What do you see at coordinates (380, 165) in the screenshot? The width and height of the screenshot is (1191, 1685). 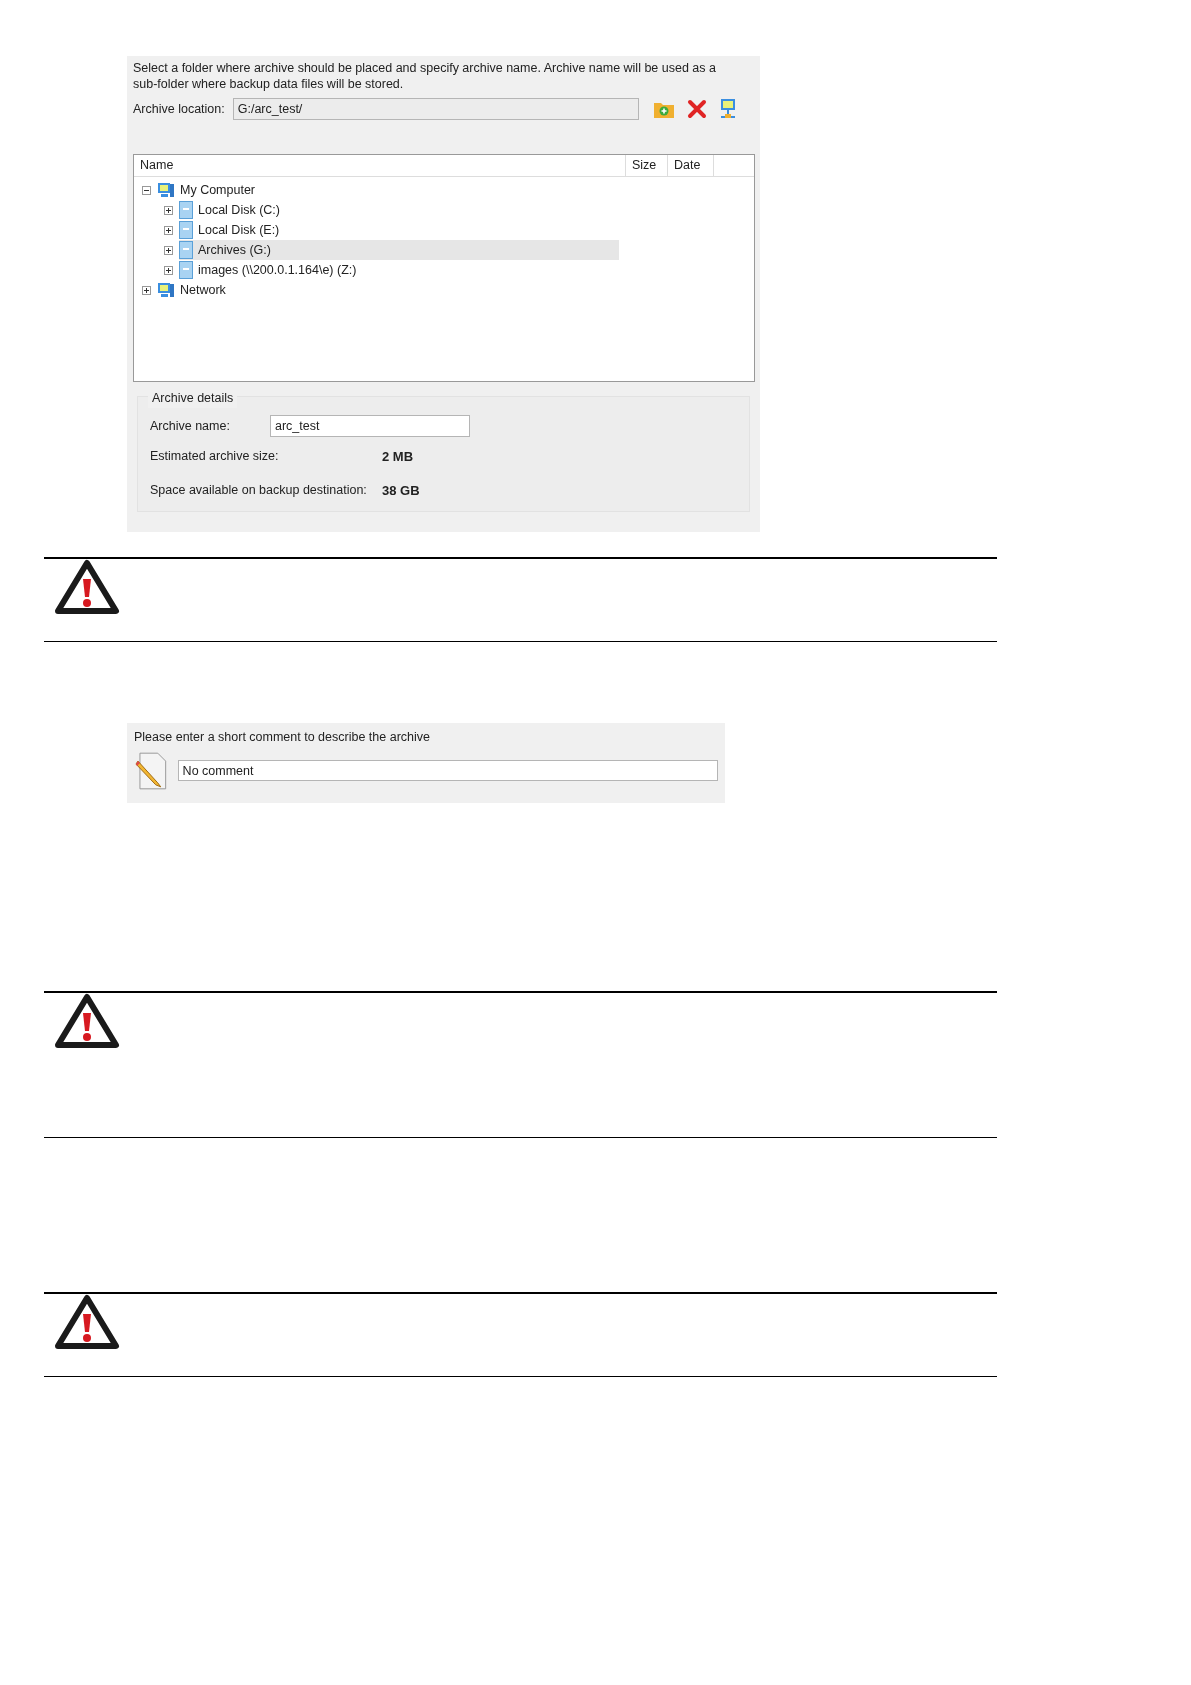 I see `column-header: Name` at bounding box center [380, 165].